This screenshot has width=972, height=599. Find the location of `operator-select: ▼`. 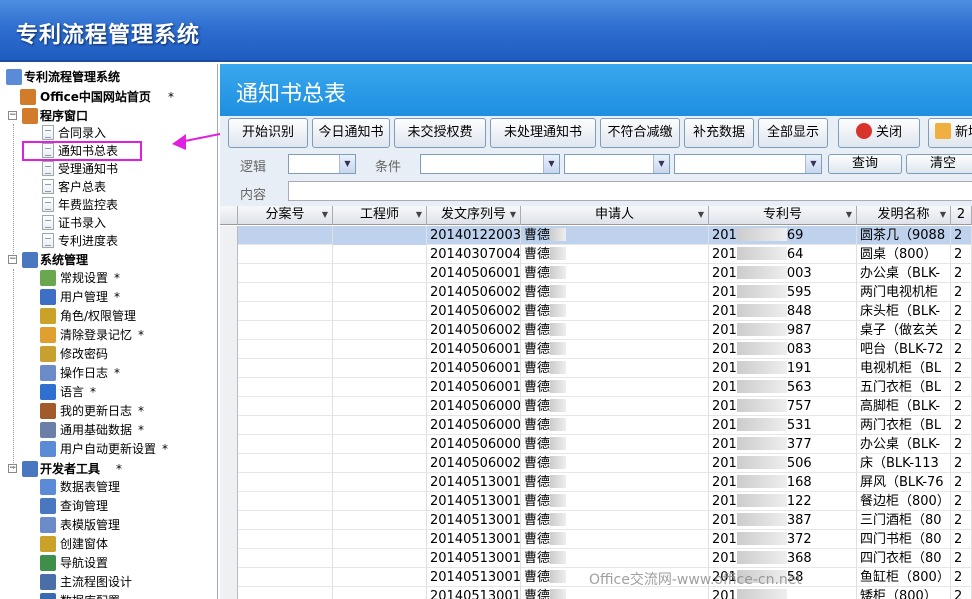

operator-select: ▼ is located at coordinates (617, 164).